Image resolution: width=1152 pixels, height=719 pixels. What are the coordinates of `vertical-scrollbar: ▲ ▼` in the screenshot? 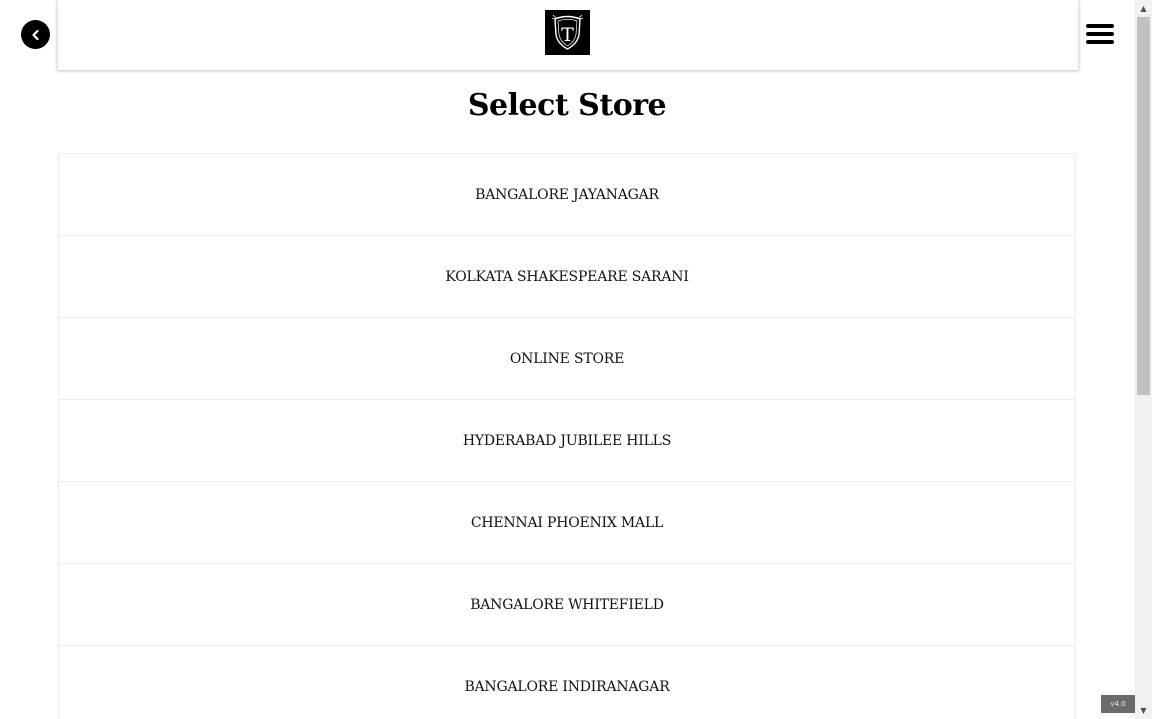 It's located at (1143, 359).